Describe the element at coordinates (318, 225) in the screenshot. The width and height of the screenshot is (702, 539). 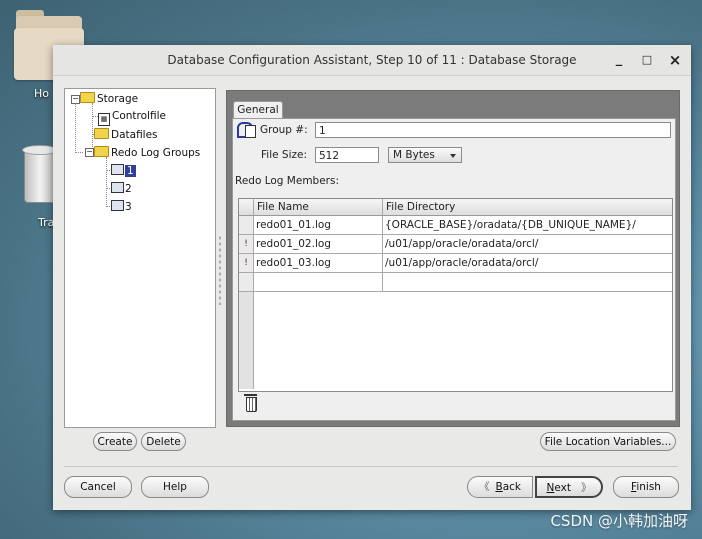
I see `table-cell-file-name: redo01_01.log` at that location.